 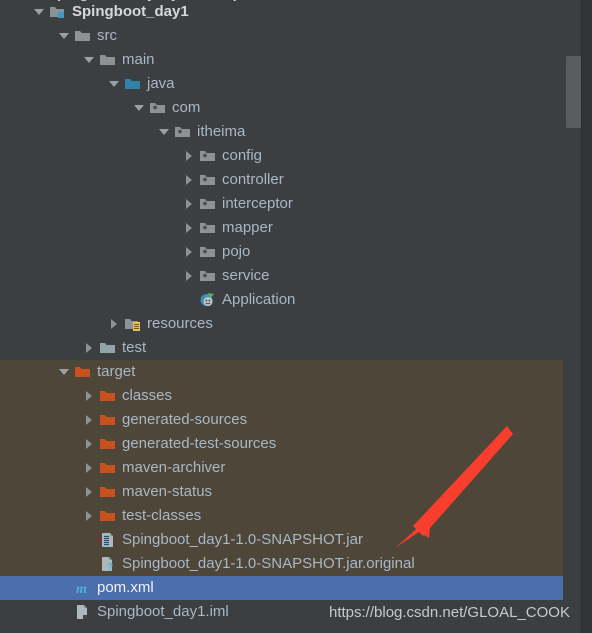 I want to click on tree-row: src, so click(x=281, y=36).